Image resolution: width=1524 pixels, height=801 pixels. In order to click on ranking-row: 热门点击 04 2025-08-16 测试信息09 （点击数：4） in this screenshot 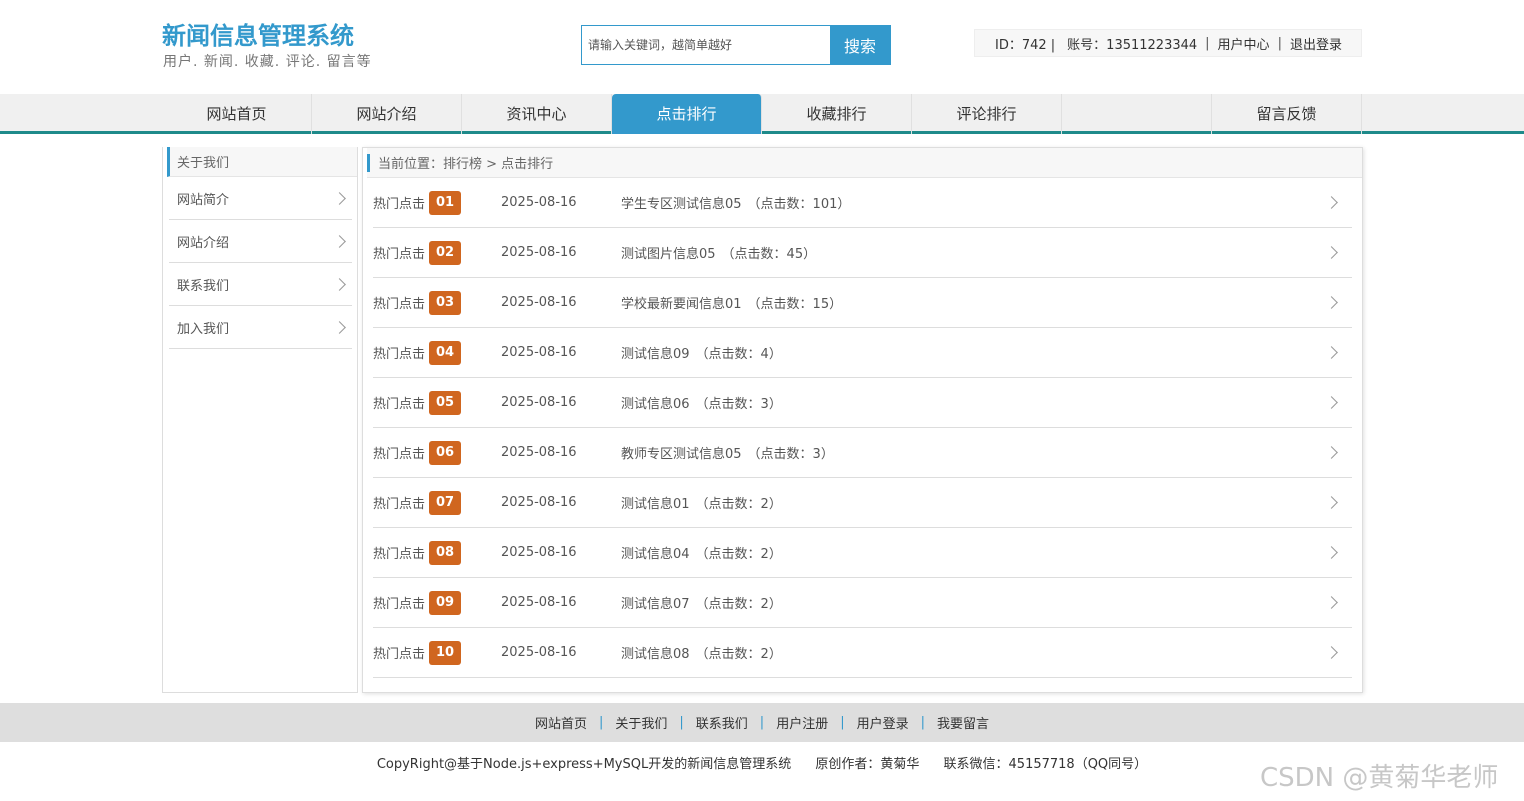, I will do `click(862, 353)`.